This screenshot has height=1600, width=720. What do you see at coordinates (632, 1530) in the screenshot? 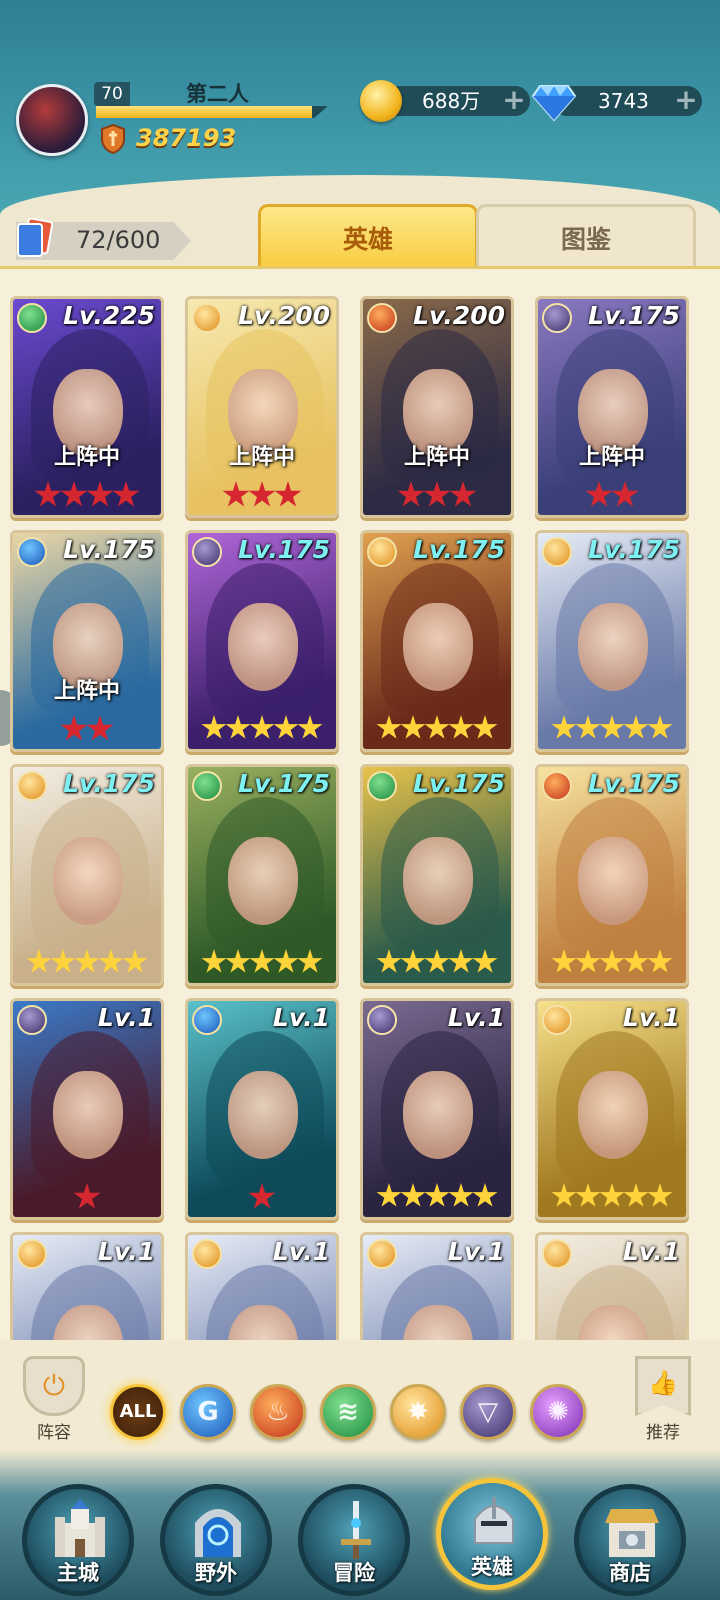
I see `shop-icon` at bounding box center [632, 1530].